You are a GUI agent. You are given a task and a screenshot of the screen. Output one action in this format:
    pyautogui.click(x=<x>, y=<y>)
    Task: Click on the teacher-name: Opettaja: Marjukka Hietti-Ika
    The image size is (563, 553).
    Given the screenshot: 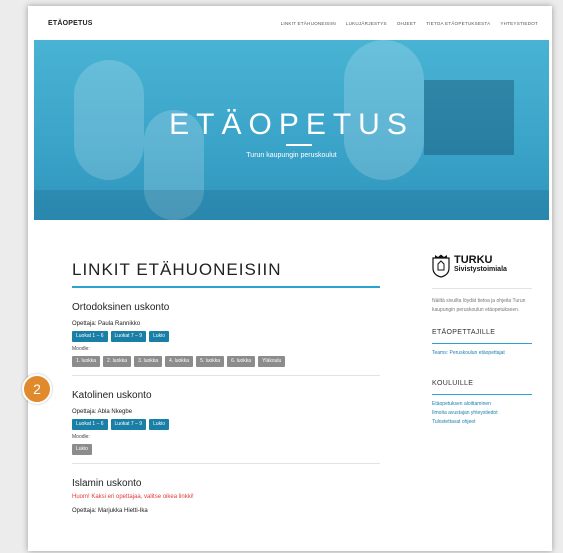 What is the action you would take?
    pyautogui.click(x=110, y=511)
    